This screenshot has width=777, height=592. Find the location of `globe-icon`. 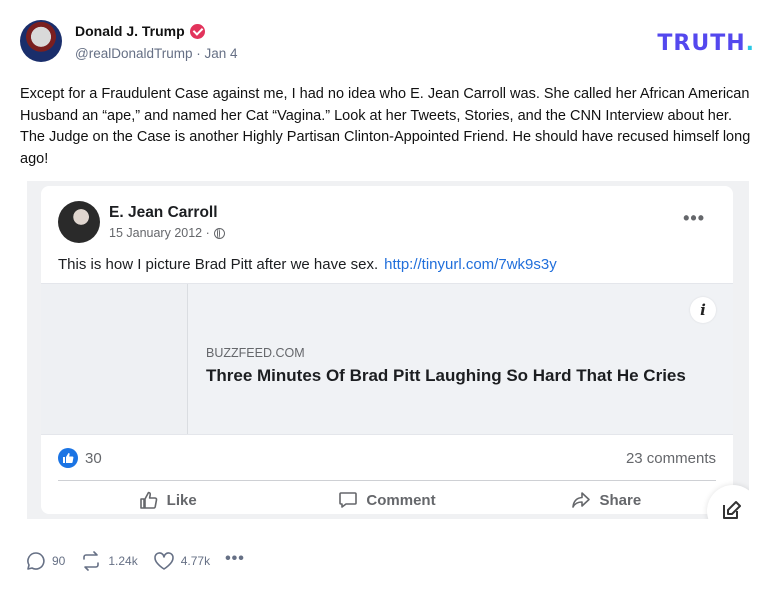

globe-icon is located at coordinates (219, 233).